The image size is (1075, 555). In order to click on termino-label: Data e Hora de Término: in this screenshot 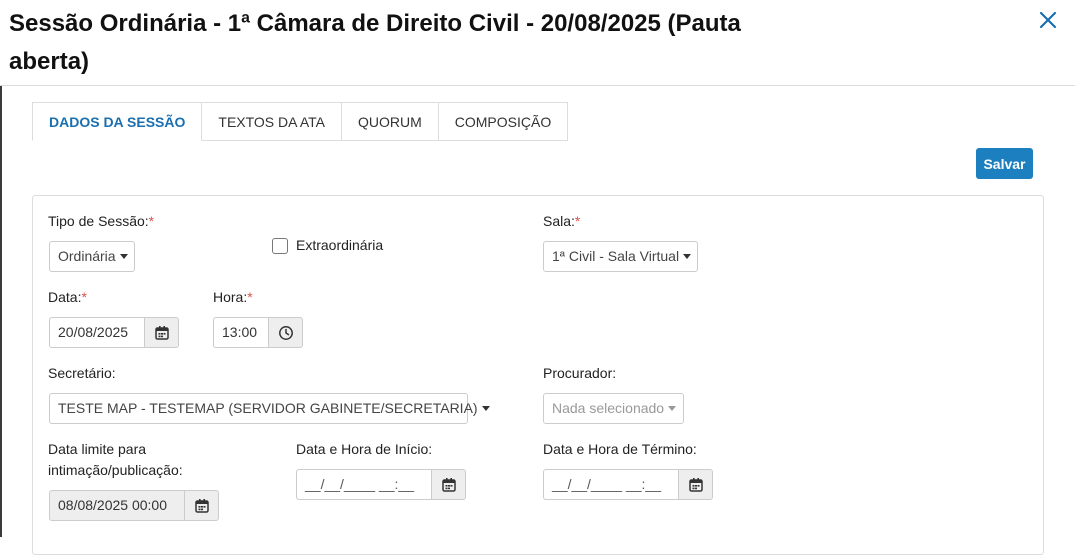, I will do `click(620, 449)`.